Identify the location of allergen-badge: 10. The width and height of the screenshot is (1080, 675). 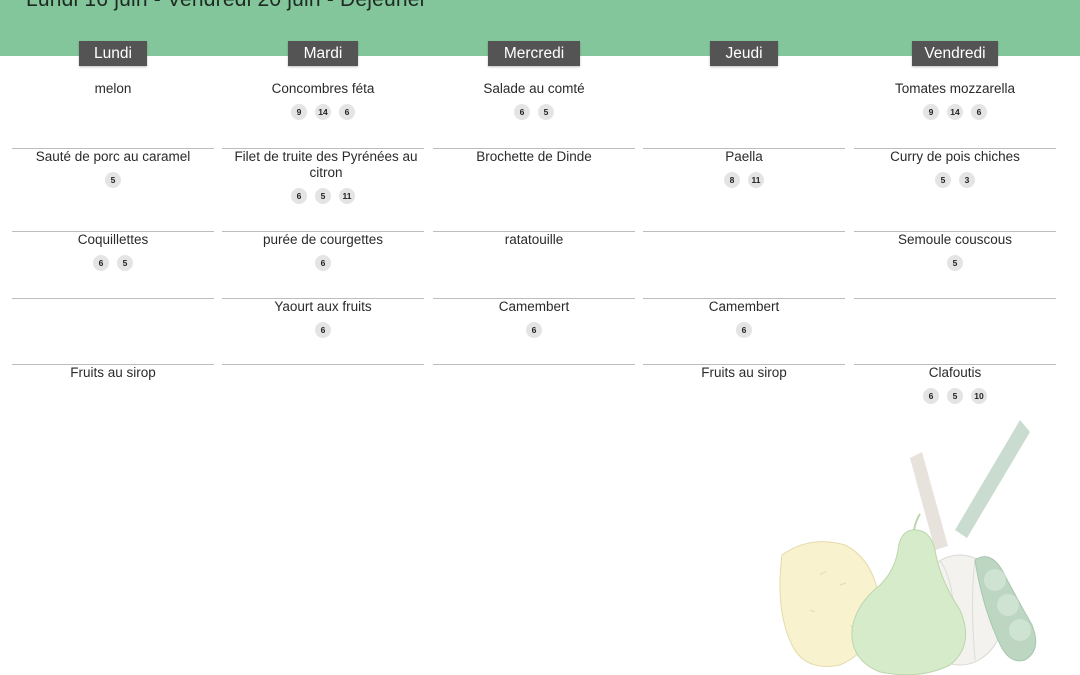
(979, 396).